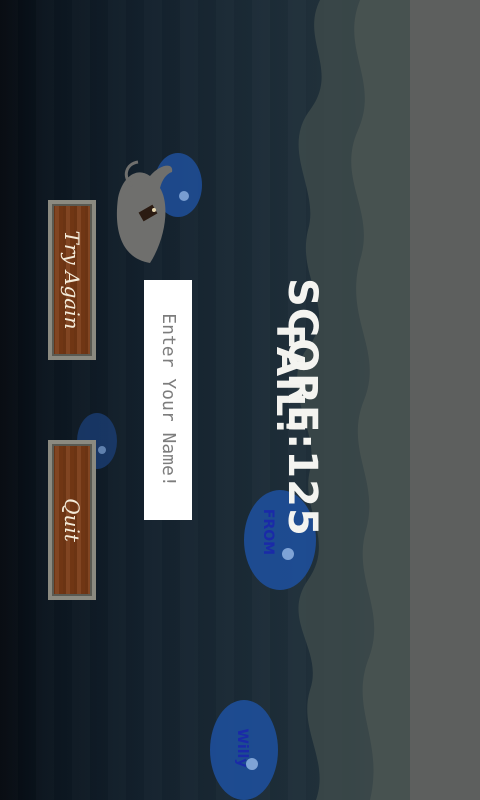 The width and height of the screenshot is (480, 800). Describe the element at coordinates (445, 400) in the screenshot. I see `fog-band` at that location.